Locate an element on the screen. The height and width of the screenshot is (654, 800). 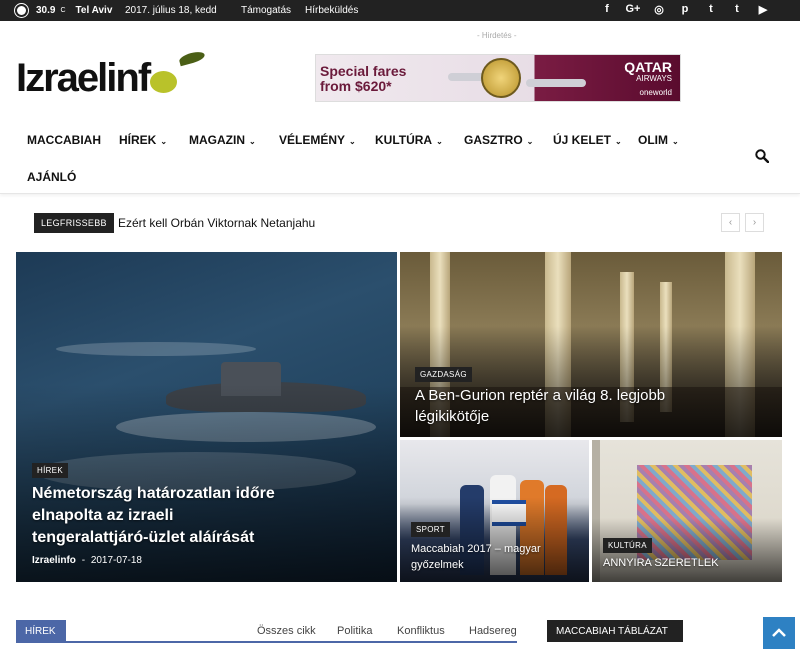
pinterest-icon: p is located at coordinates (685, 9).